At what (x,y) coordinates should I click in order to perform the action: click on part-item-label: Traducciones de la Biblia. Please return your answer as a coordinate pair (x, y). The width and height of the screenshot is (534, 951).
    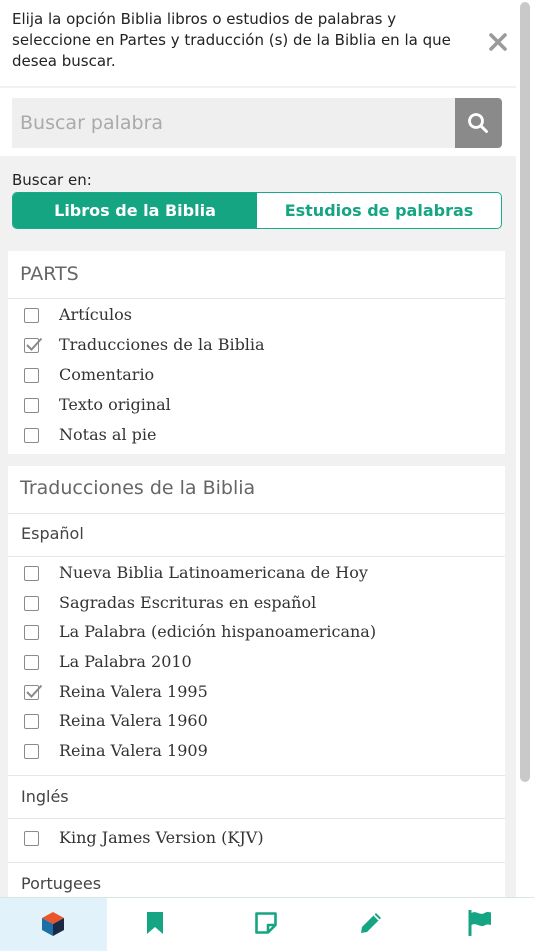
    Looking at the image, I should click on (162, 344).